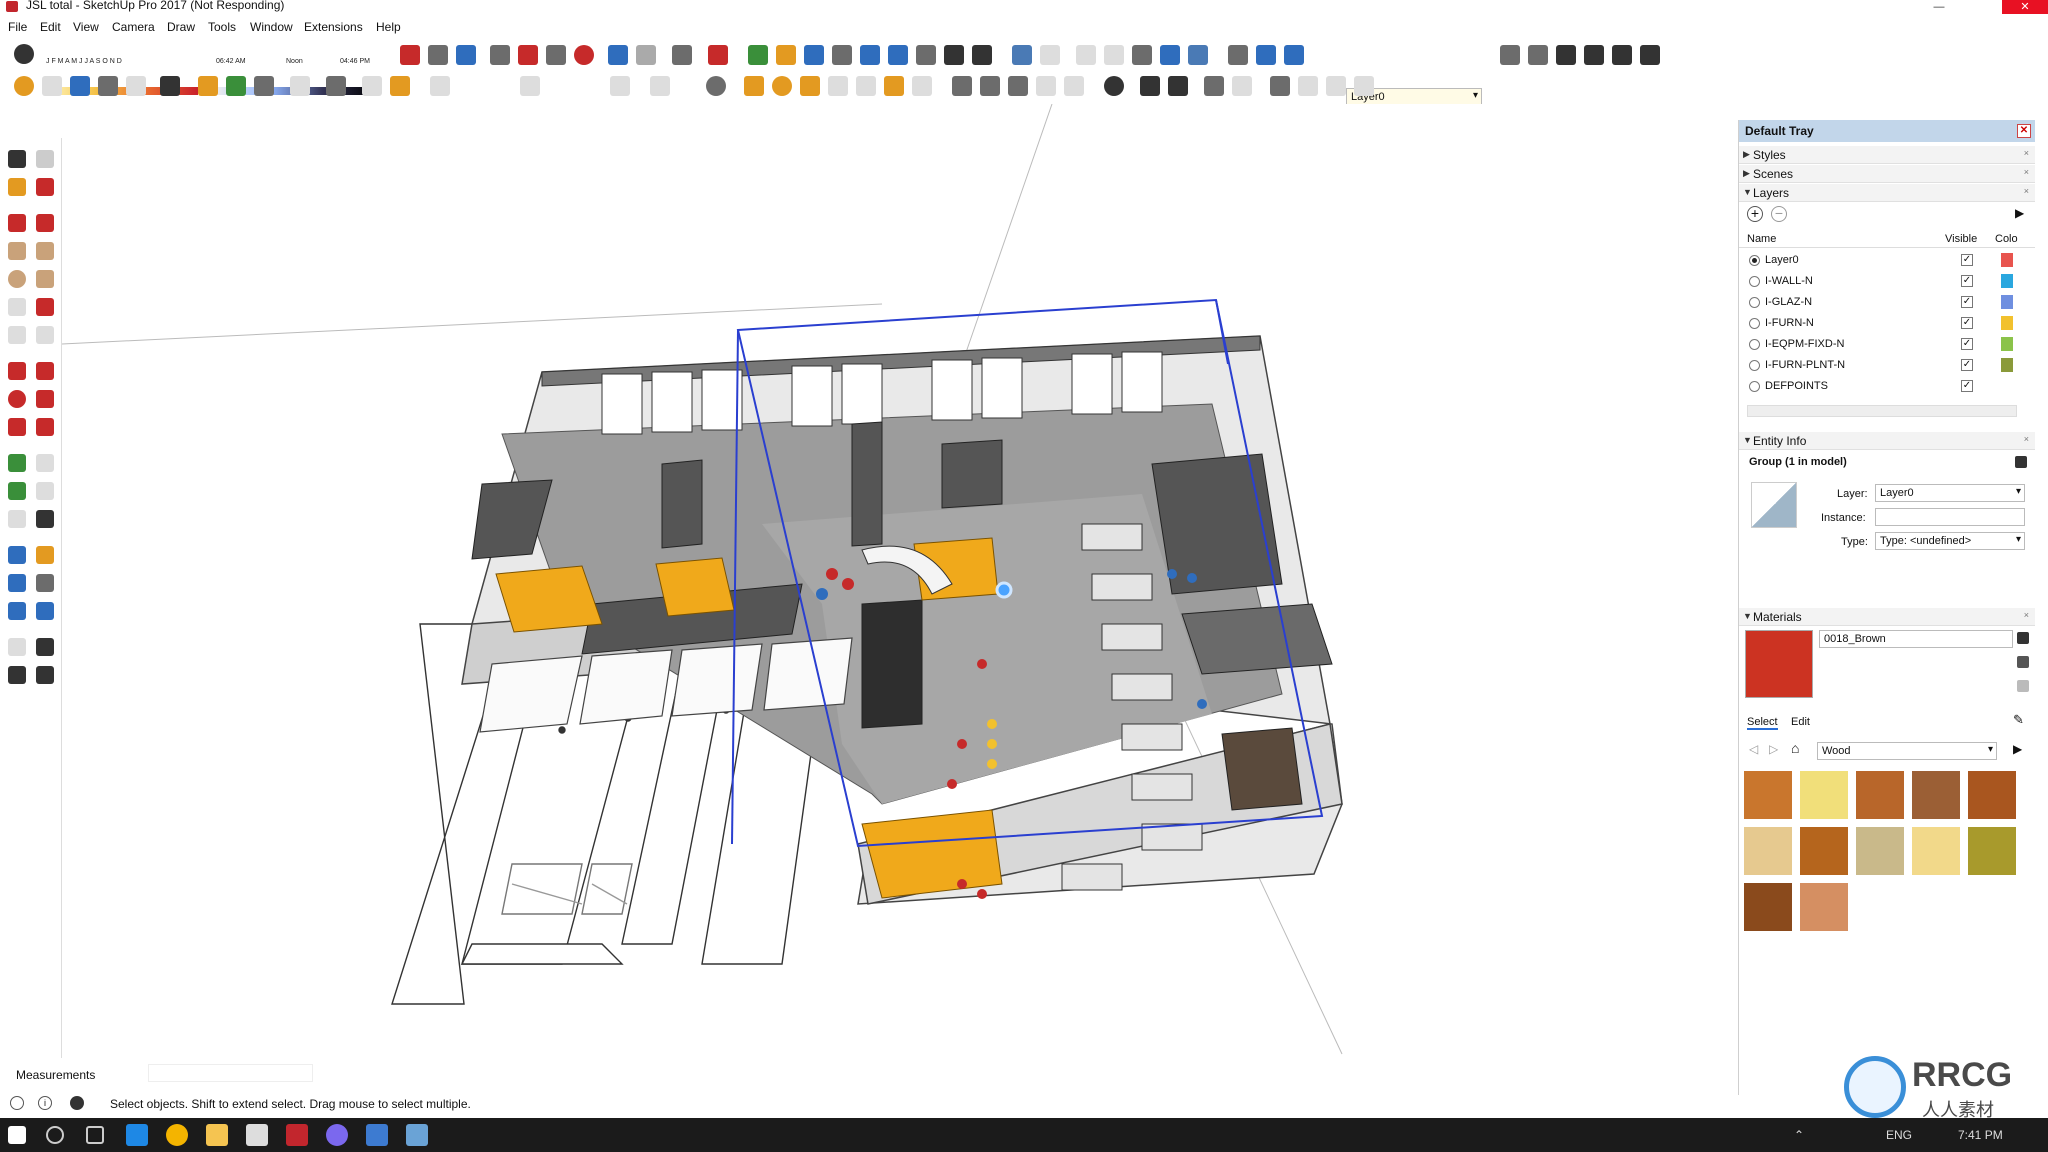  Describe the element at coordinates (1779, 214) in the screenshot. I see `remove-layer-icon: −` at that location.